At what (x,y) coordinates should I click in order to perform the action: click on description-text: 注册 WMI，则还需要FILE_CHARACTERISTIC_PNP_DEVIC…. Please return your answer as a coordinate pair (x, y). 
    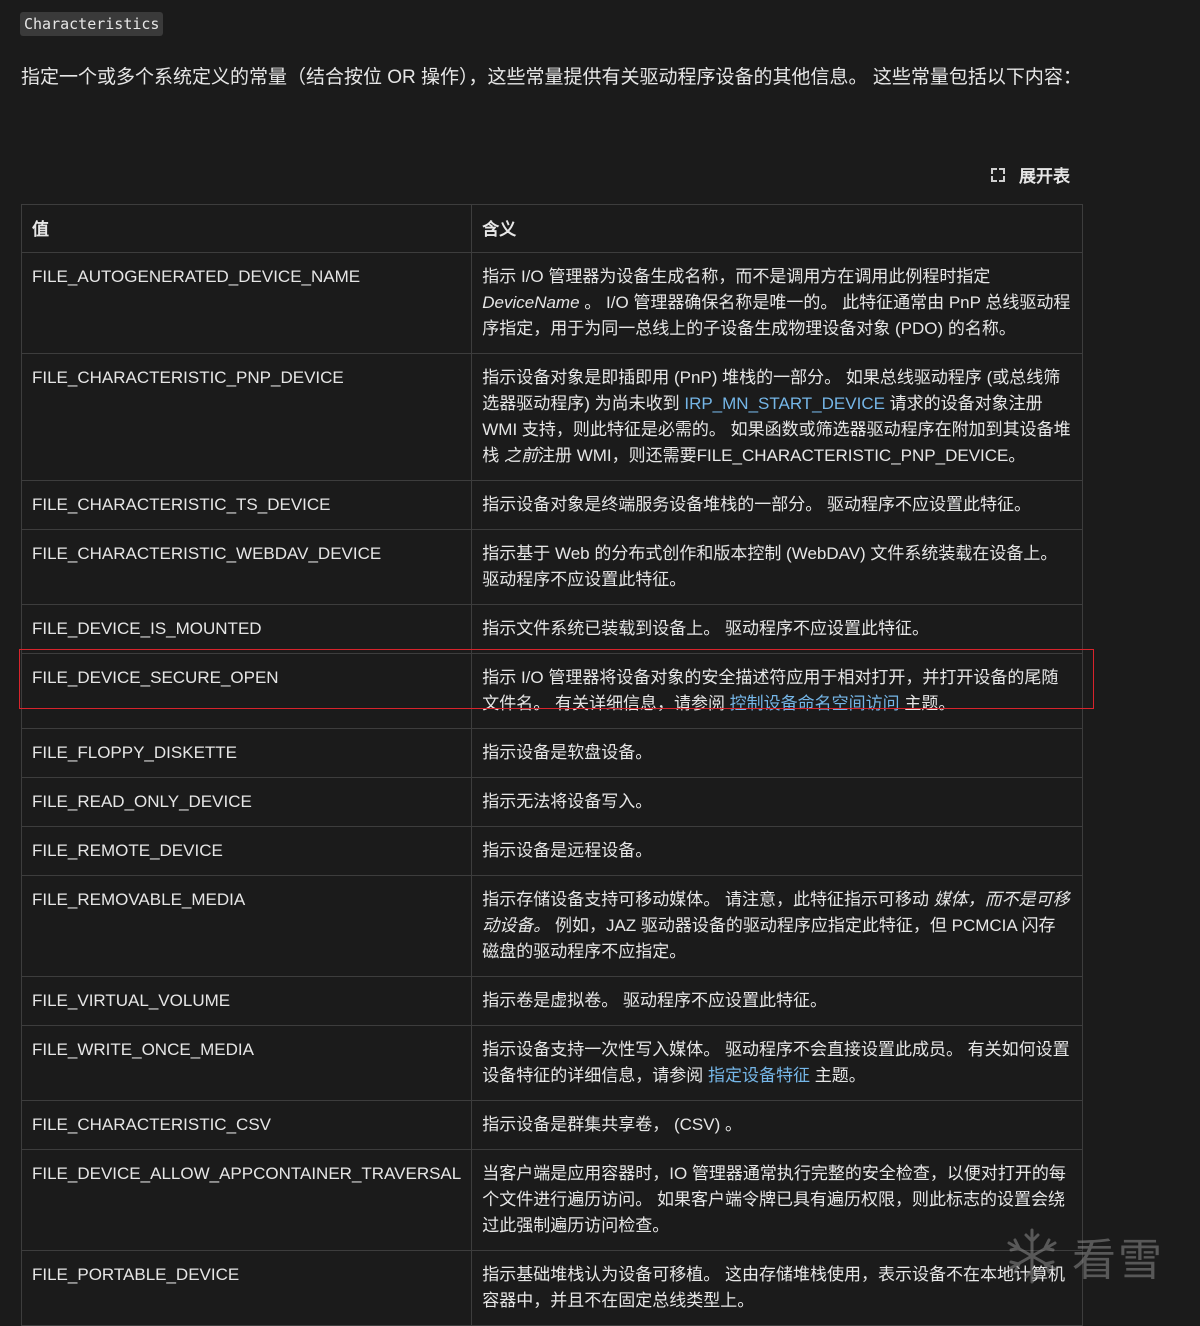
    Looking at the image, I should click on (781, 455).